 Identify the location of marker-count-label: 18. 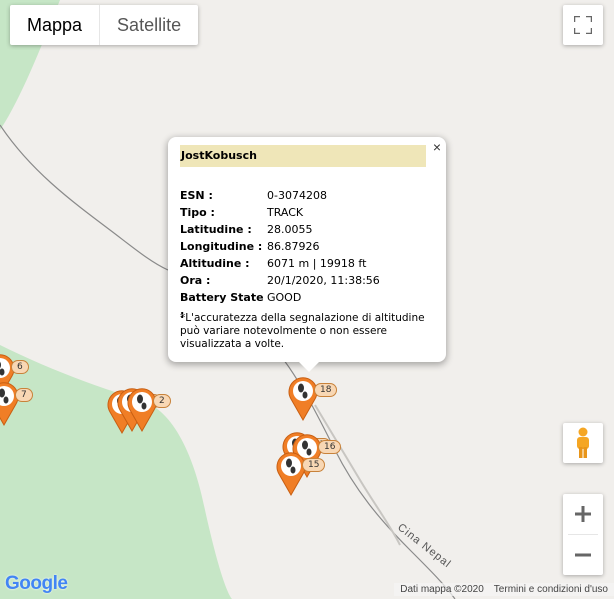
(326, 390).